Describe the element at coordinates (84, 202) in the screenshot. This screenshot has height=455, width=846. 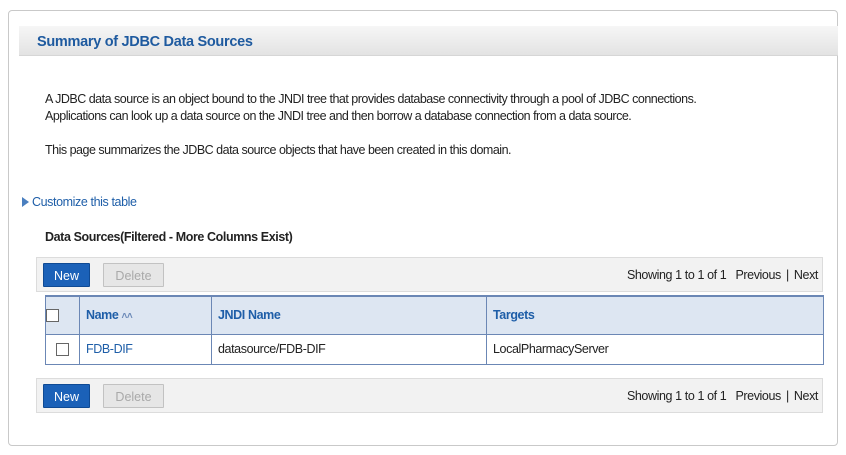
I see `customize-table-label: Customize this table` at that location.